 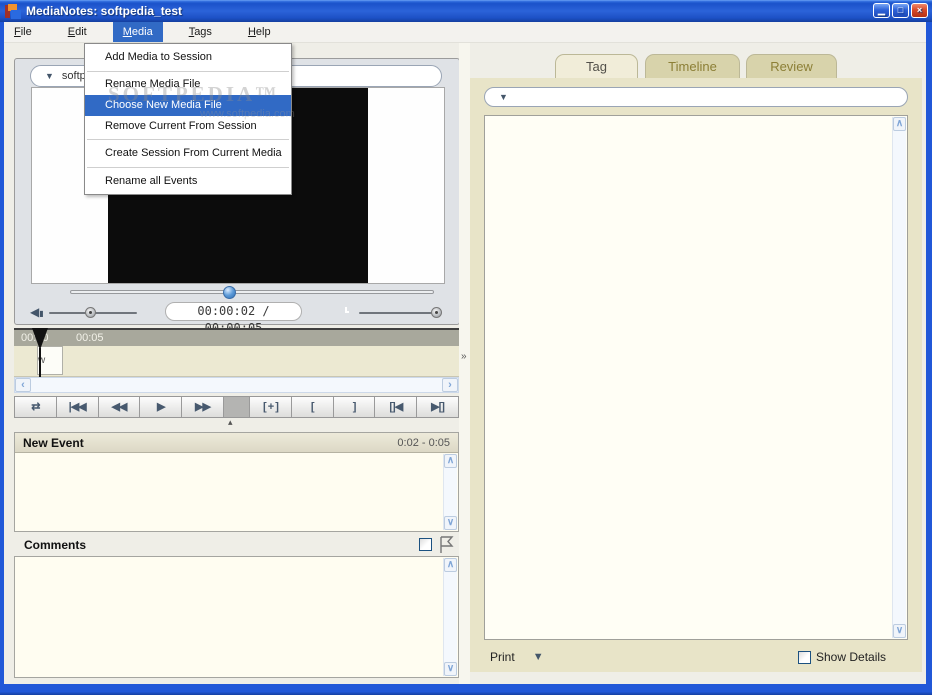 I want to click on close-button: ×, so click(x=919, y=10).